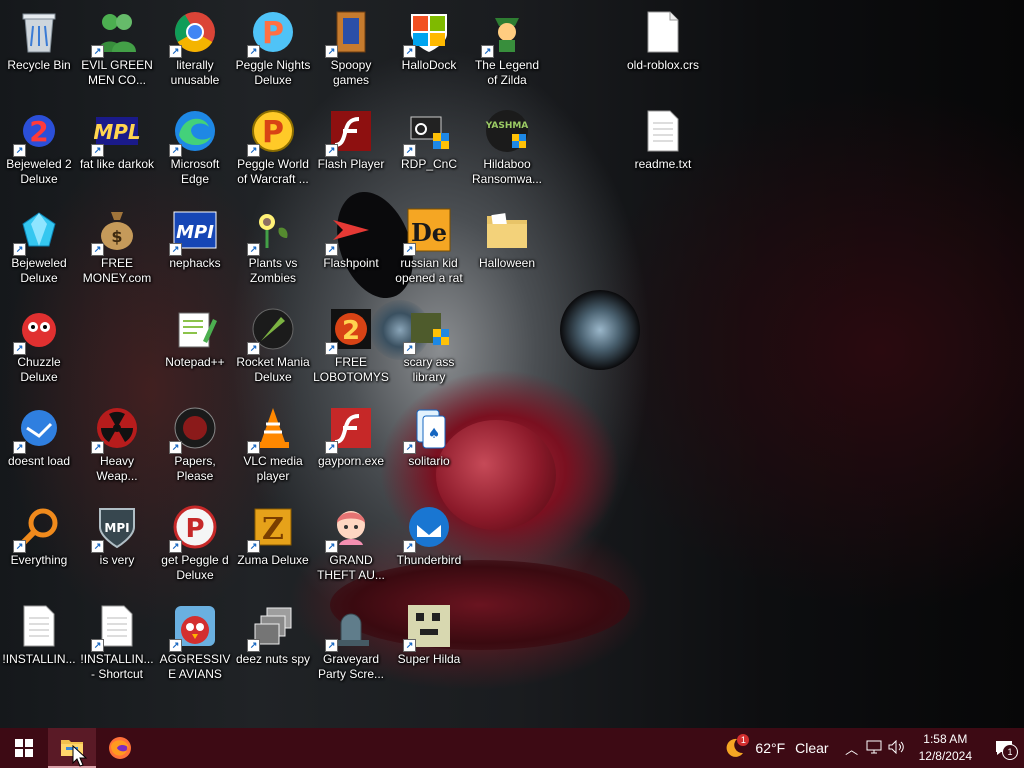 Image resolution: width=1024 pixels, height=768 pixels. I want to click on free-lobotomys-icon: 2 ↗ FREE LOBOTOMYS, so click(351, 343).